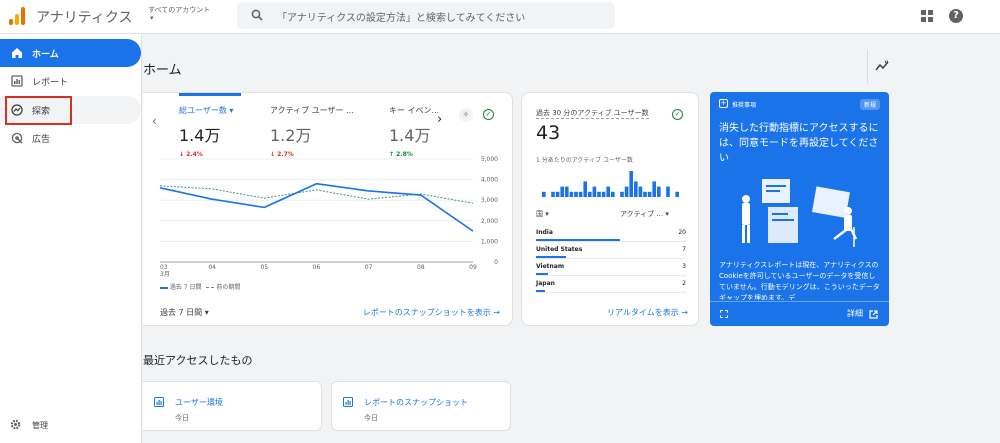 The width and height of the screenshot is (1000, 443). Describe the element at coordinates (956, 16) in the screenshot. I see `help-icon: ?` at that location.